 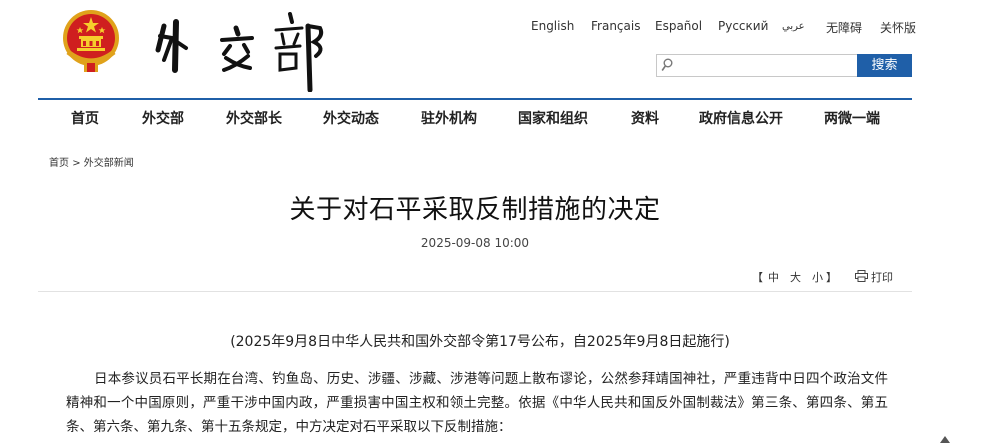 What do you see at coordinates (743, 26) in the screenshot?
I see `lang-russian-link: Русский` at bounding box center [743, 26].